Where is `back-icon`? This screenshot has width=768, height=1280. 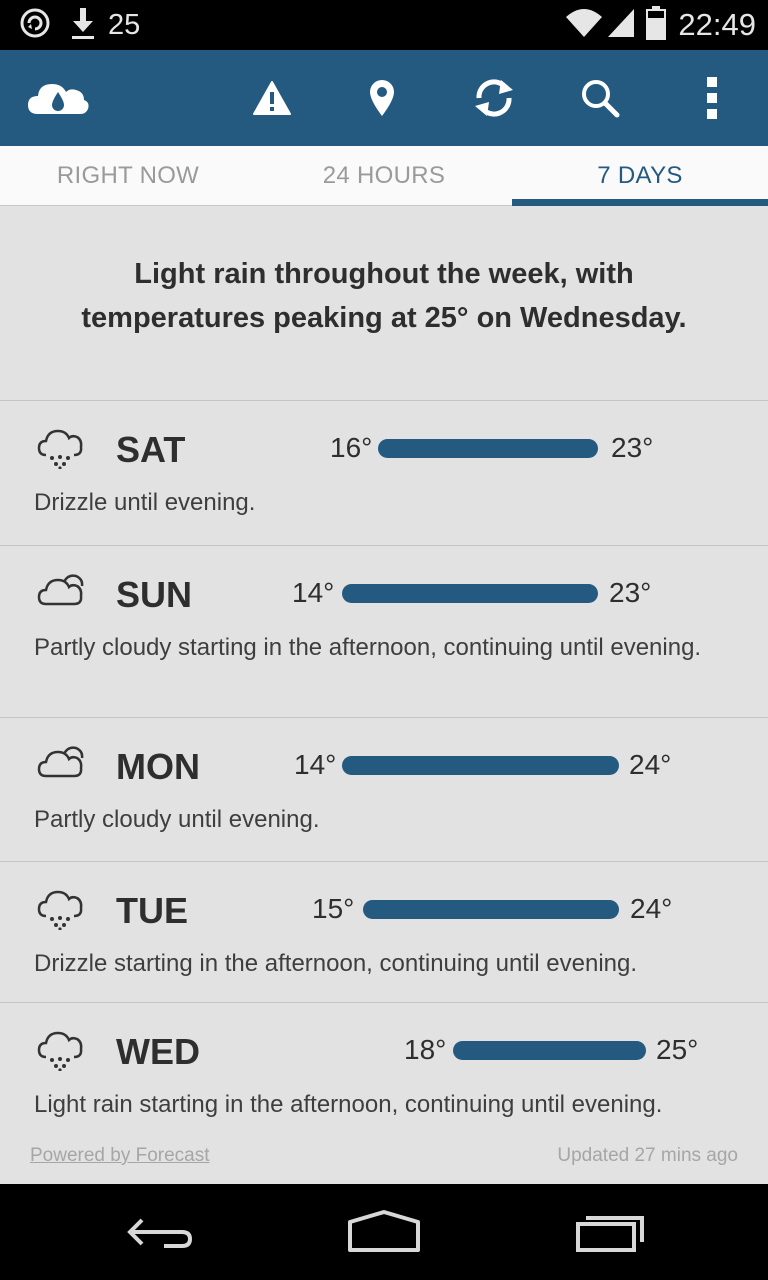
back-icon is located at coordinates (160, 1232).